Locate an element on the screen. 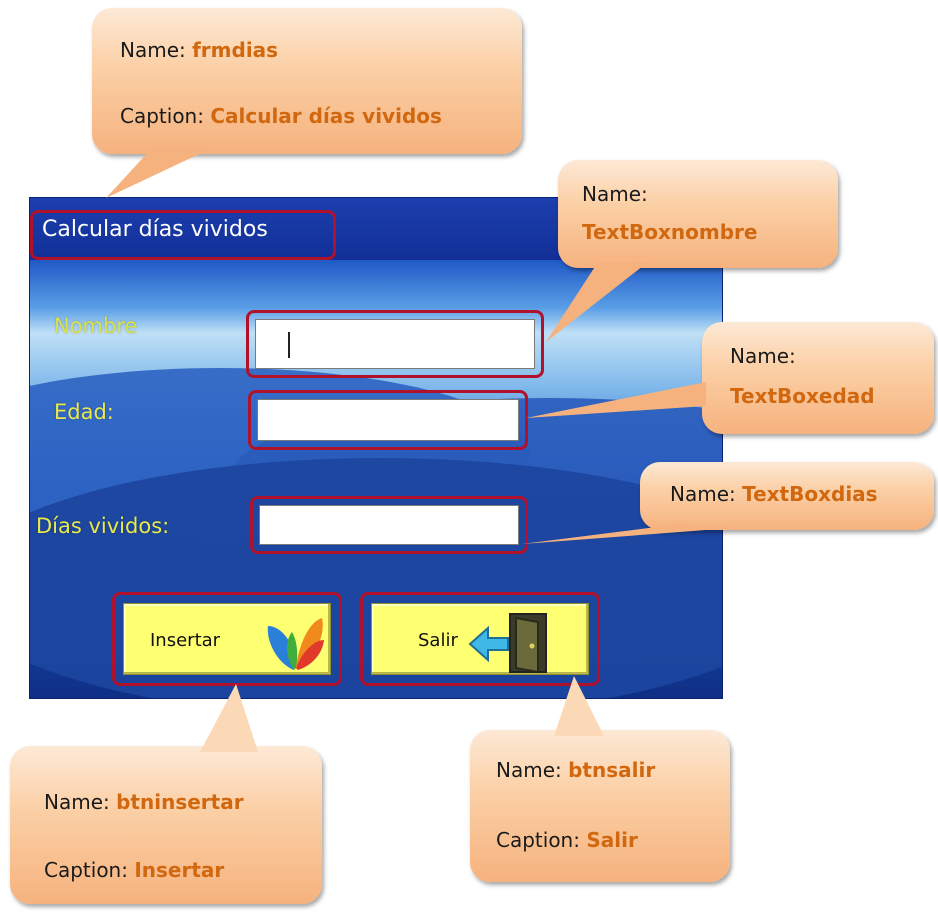 This screenshot has height=913, width=938. salir-button-label: Salir is located at coordinates (438, 640).